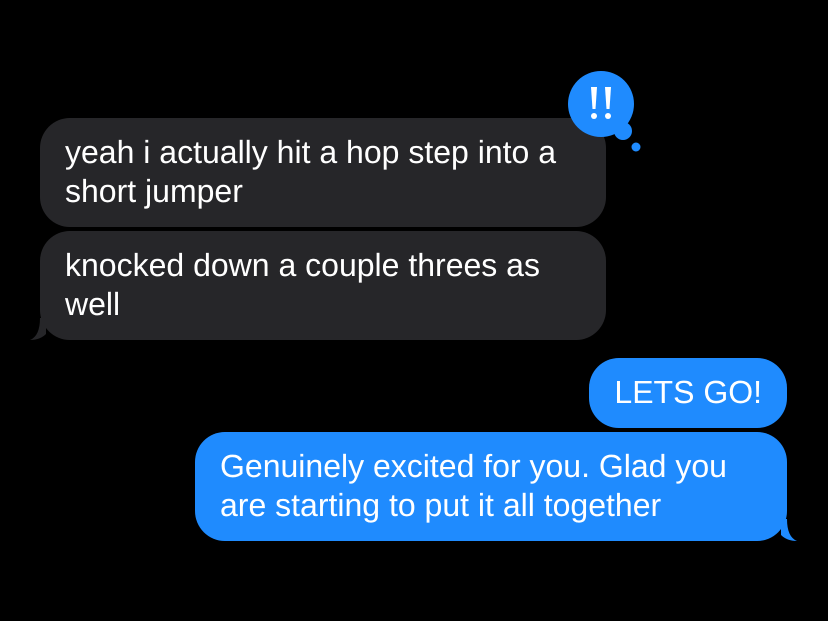  What do you see at coordinates (323, 285) in the screenshot?
I see `received-message-bubble: knocked down a couple threes as well` at bounding box center [323, 285].